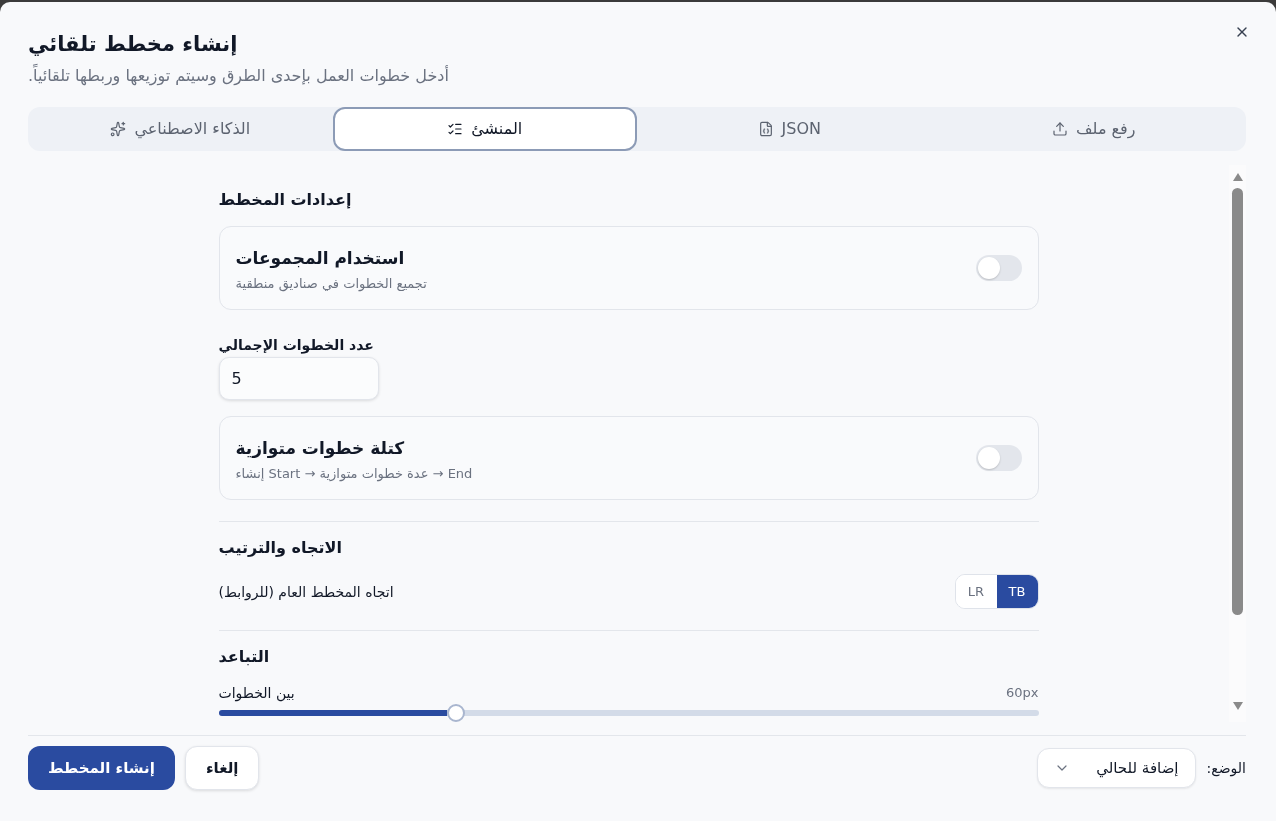  Describe the element at coordinates (306, 592) in the screenshot. I see `field-label: اتجاه المخطط العام (للروابط)` at that location.